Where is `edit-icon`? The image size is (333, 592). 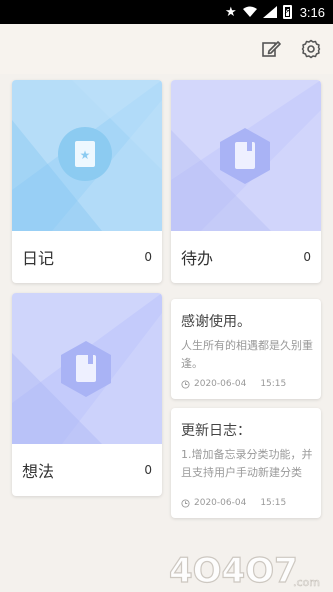 edit-icon is located at coordinates (271, 49).